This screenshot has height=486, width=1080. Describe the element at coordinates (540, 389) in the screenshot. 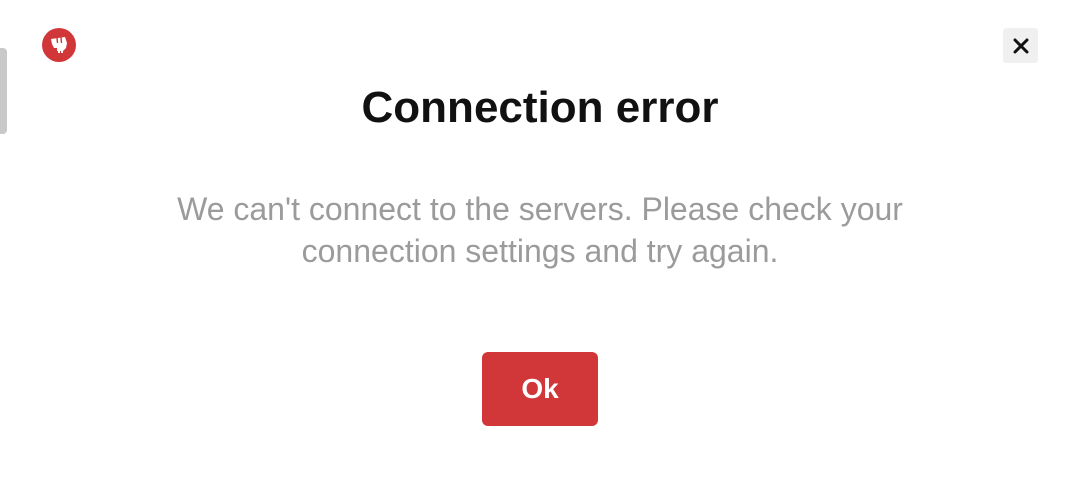

I see `ok-button: Ok` at that location.